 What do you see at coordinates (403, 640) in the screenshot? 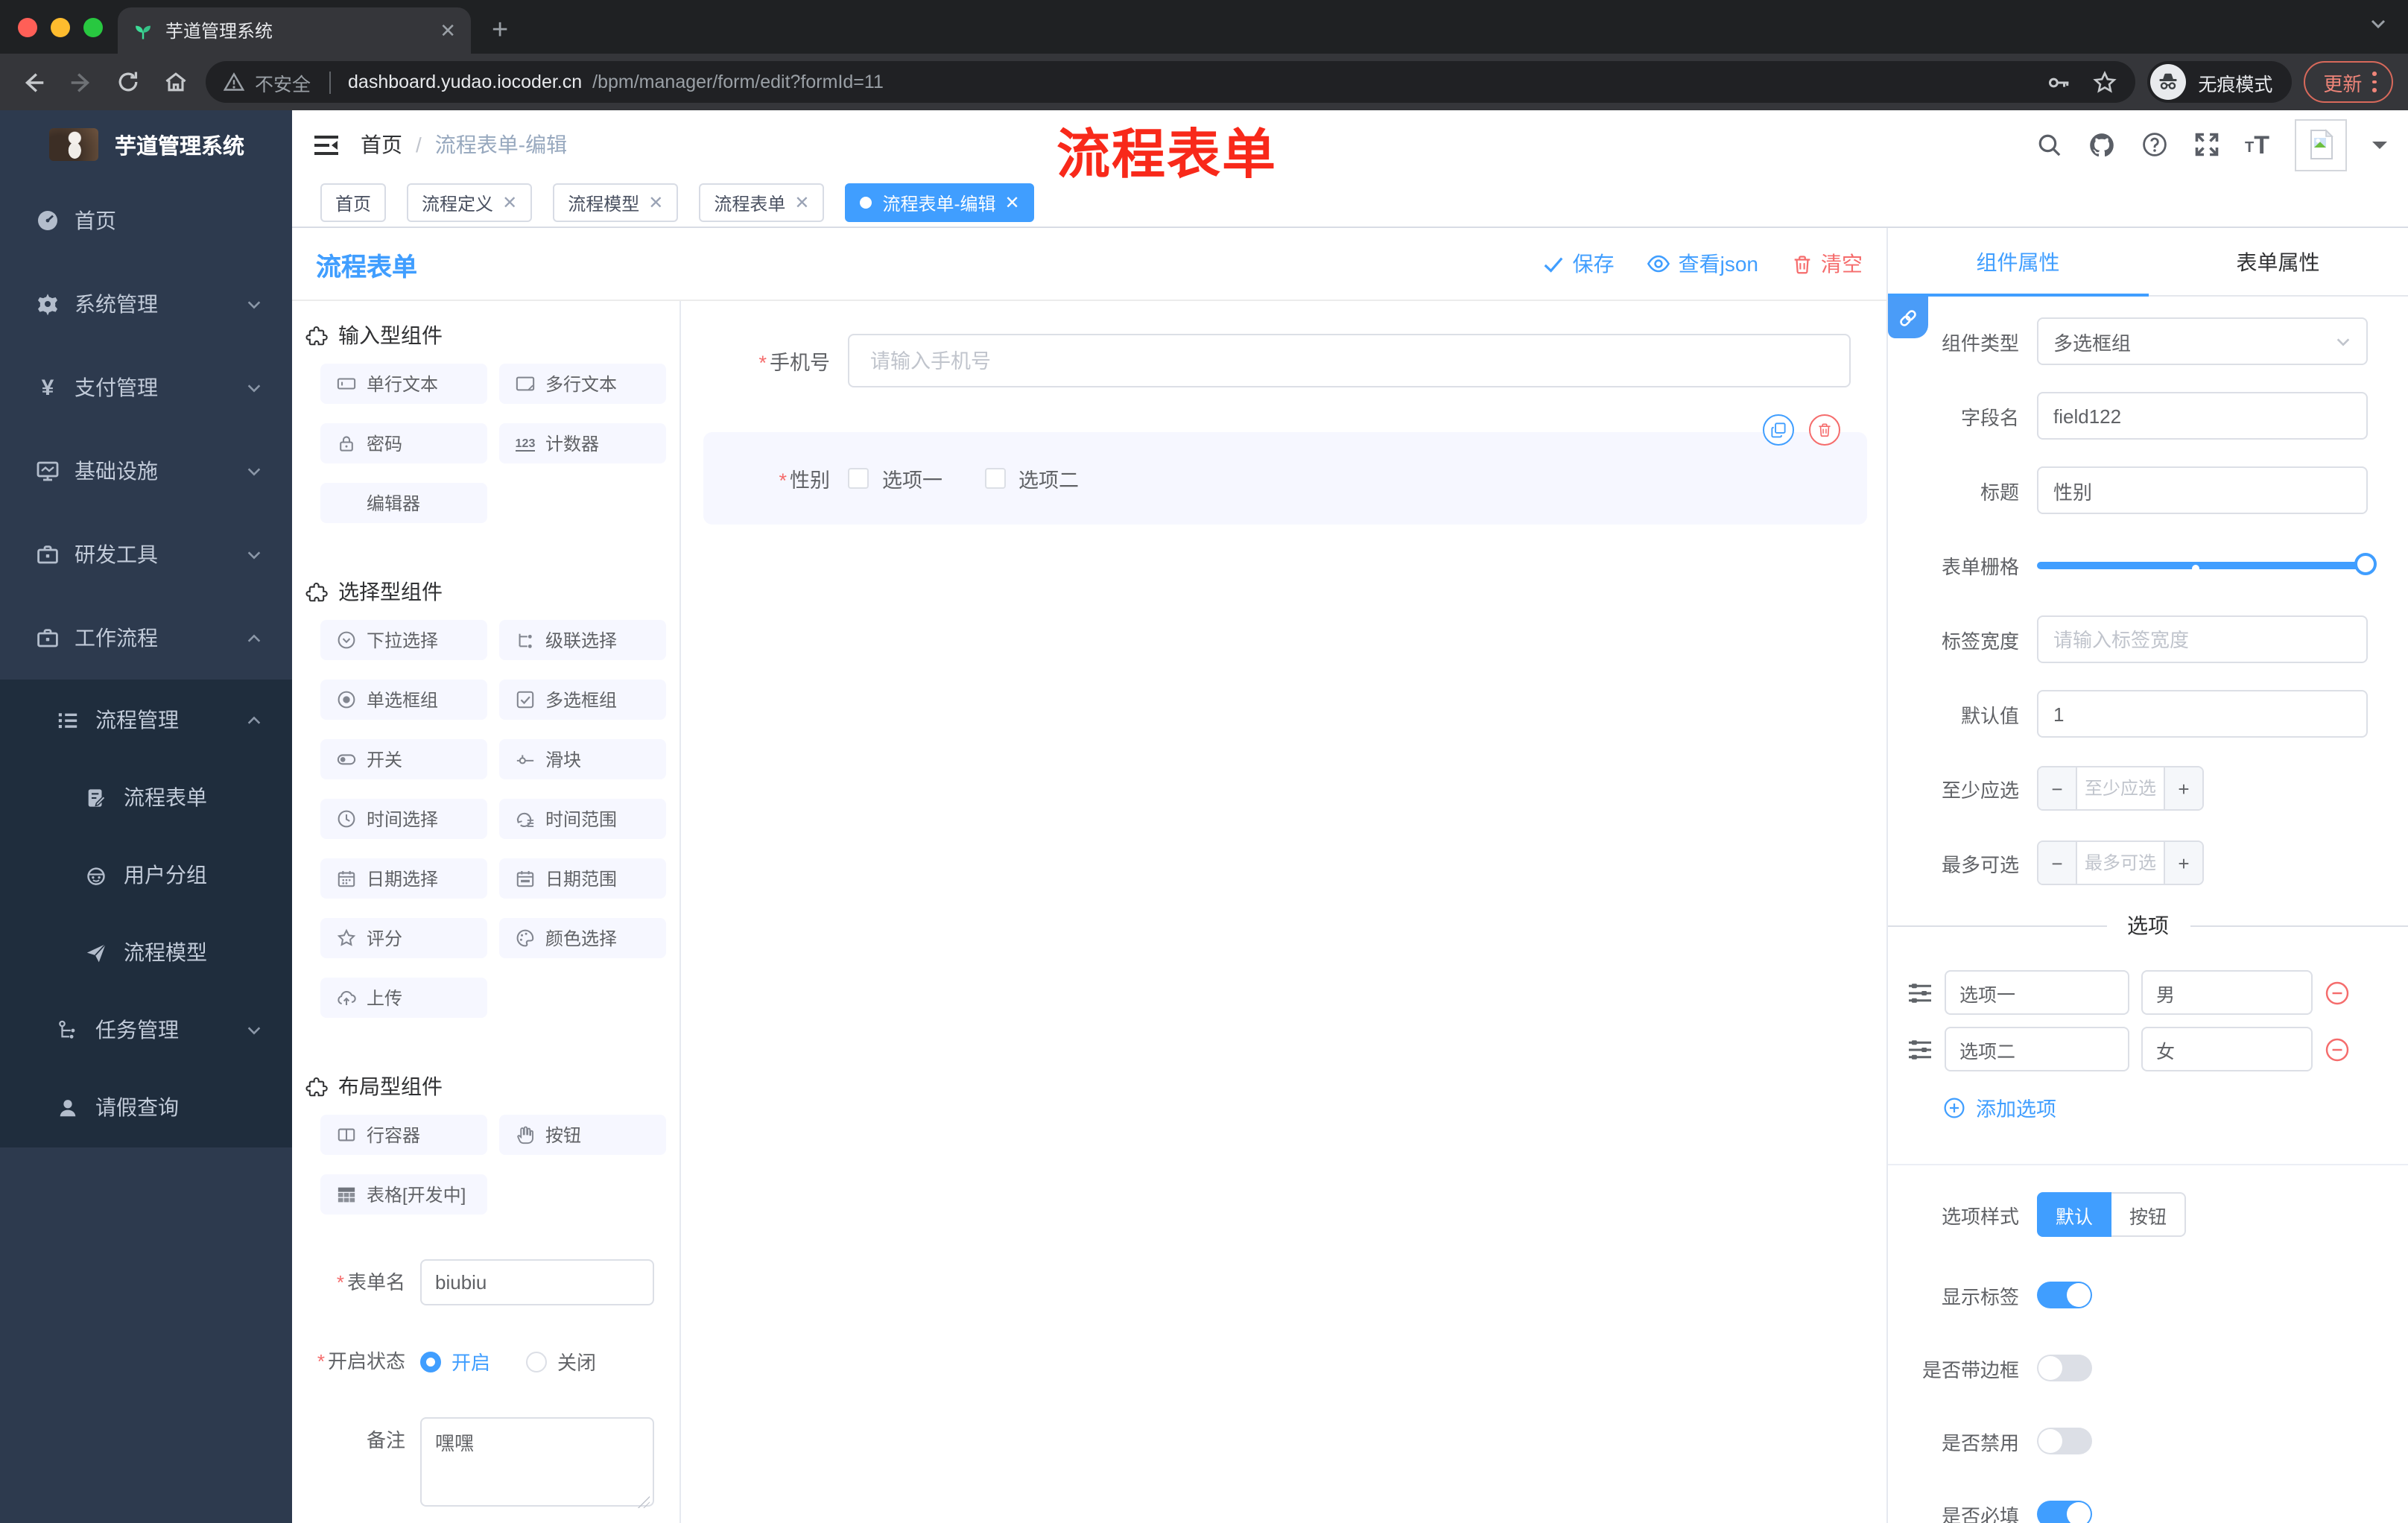
I see `component-select: 下拉选择` at bounding box center [403, 640].